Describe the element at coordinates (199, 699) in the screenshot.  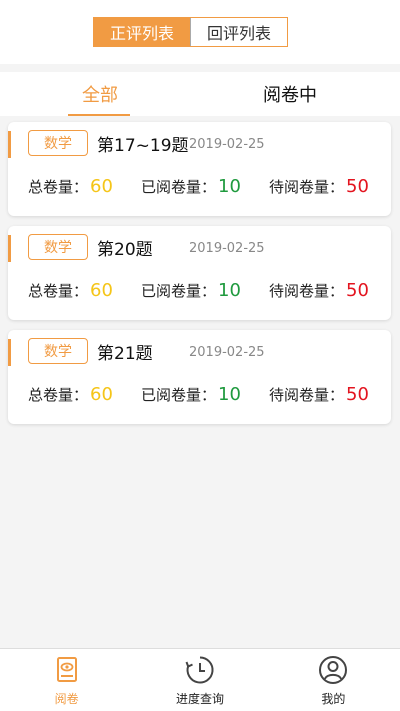
I see `nav-label-progress: 进度查询` at that location.